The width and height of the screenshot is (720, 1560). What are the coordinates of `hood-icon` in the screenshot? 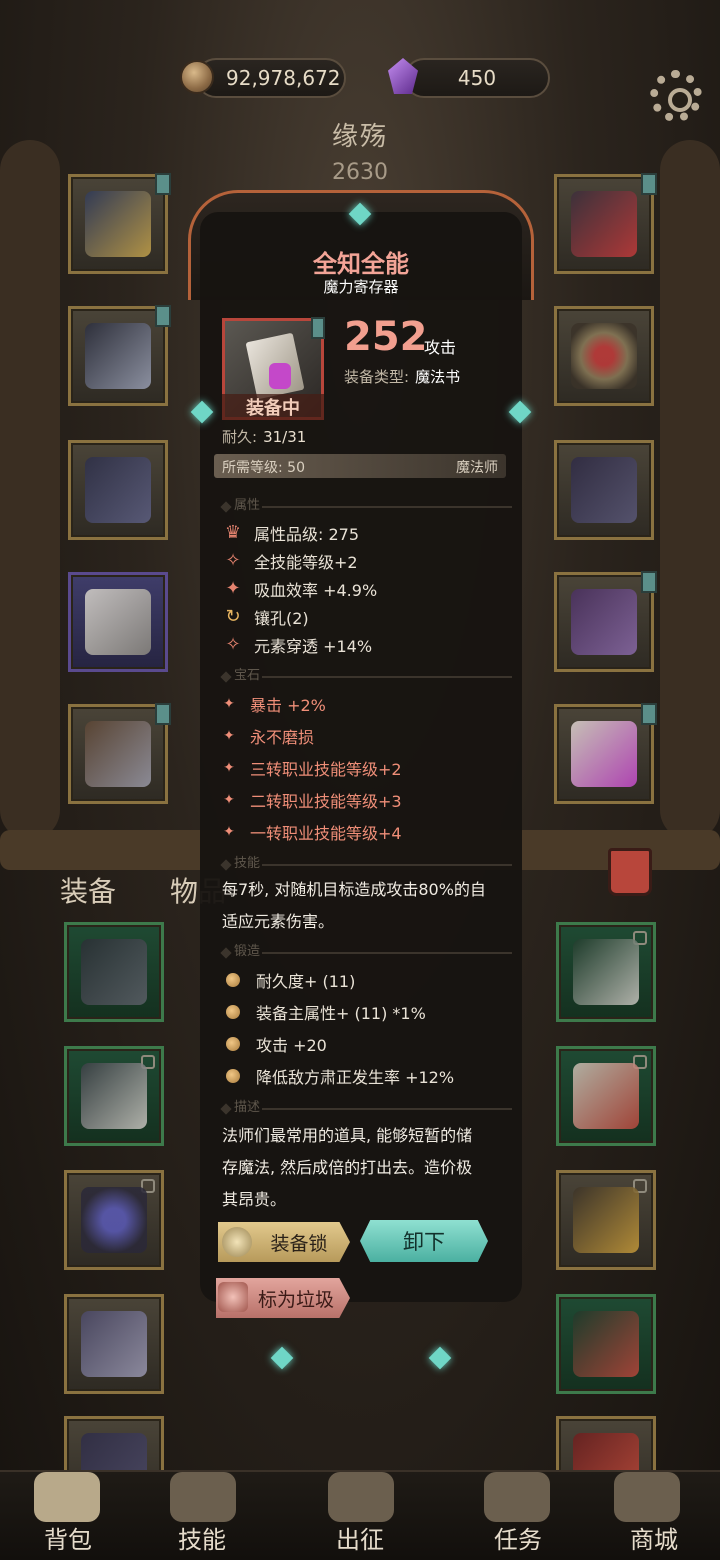 It's located at (118, 224).